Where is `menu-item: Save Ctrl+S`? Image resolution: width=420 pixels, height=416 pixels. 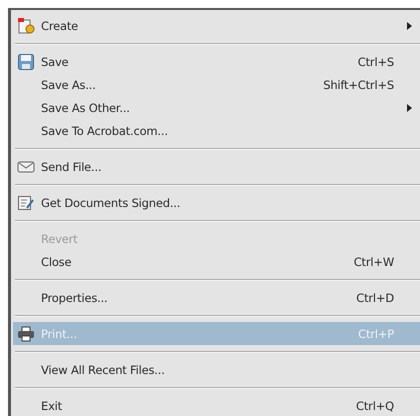
menu-item: Save Ctrl+S is located at coordinates (216, 61).